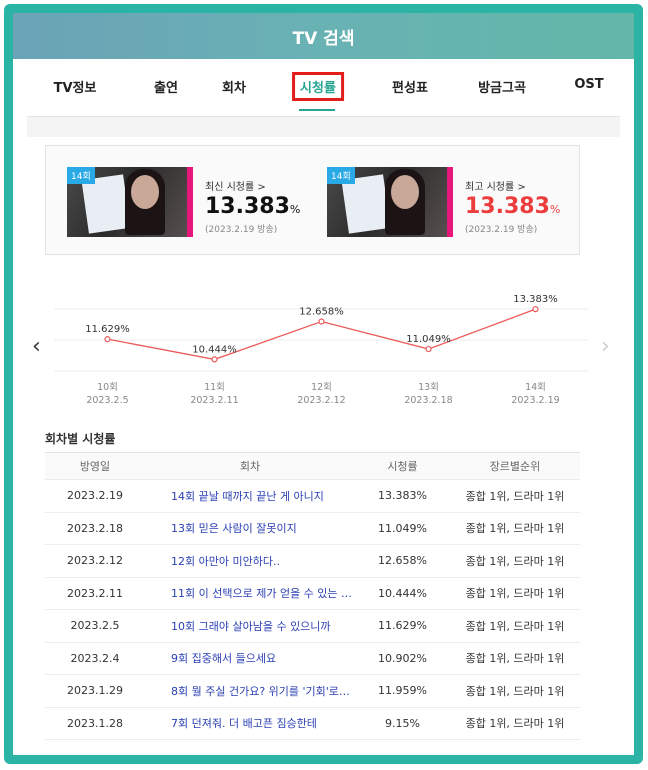 The width and height of the screenshot is (648, 770). Describe the element at coordinates (402, 466) in the screenshot. I see `header-rating: 시청률` at that location.